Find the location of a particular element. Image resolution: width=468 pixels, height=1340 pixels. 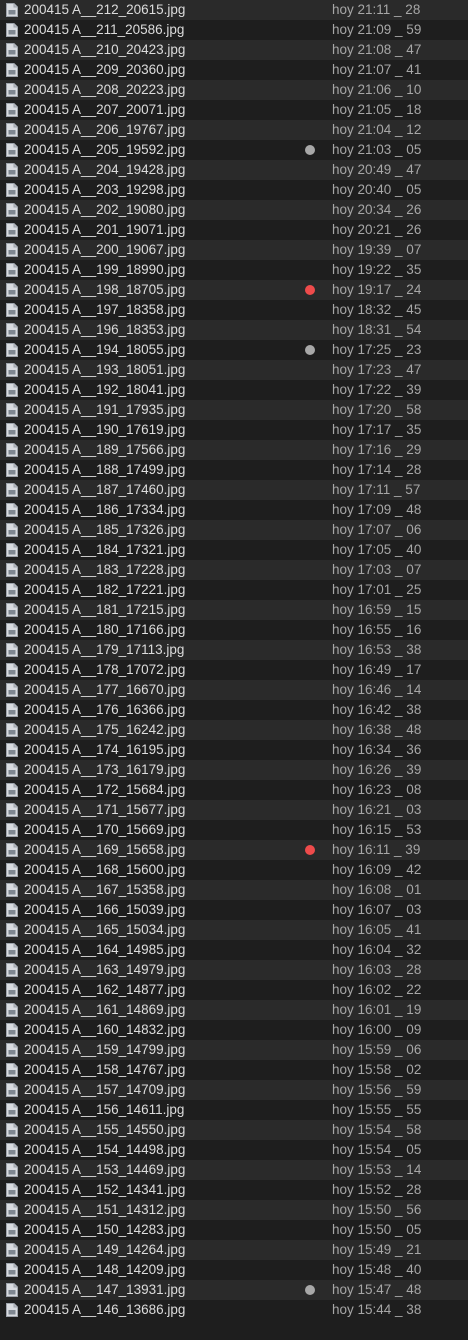

file-row: 200415 A__198_18705.jpg hoy 19:17 _ 24 is located at coordinates (234, 290).